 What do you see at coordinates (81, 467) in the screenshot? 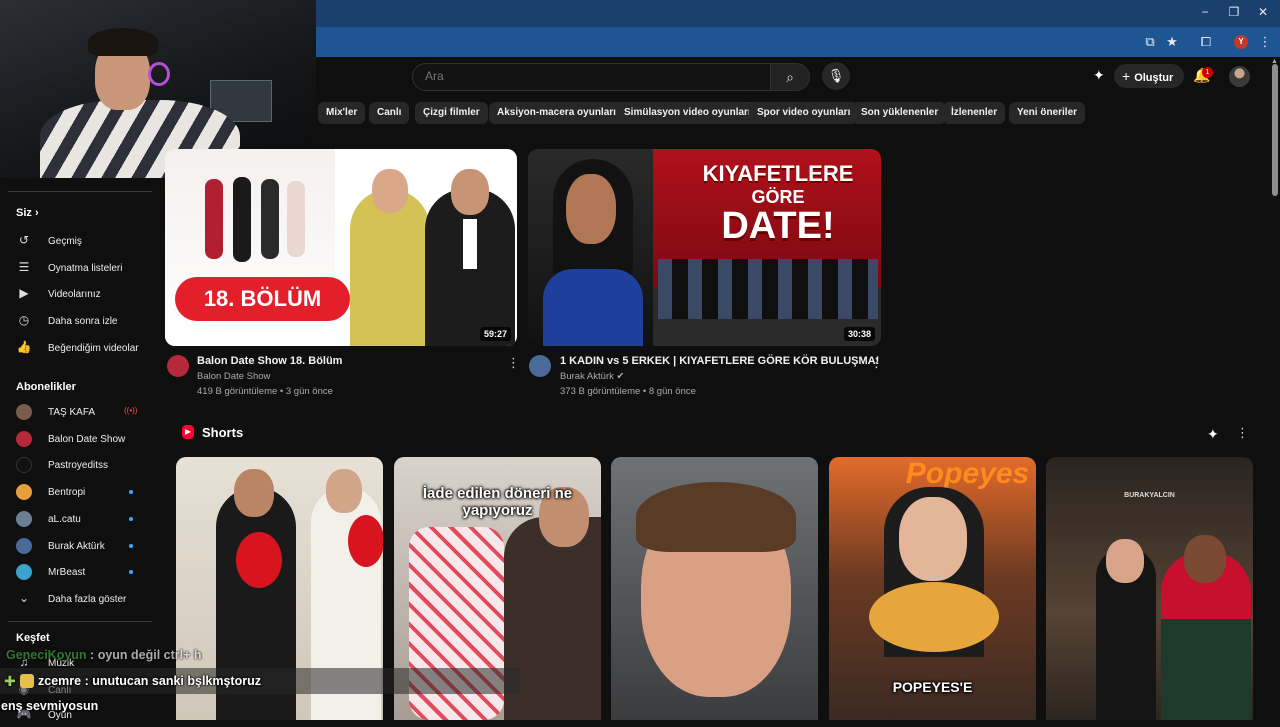
I see `sidebar-subscription-item: Pastroyeditss` at bounding box center [81, 467].